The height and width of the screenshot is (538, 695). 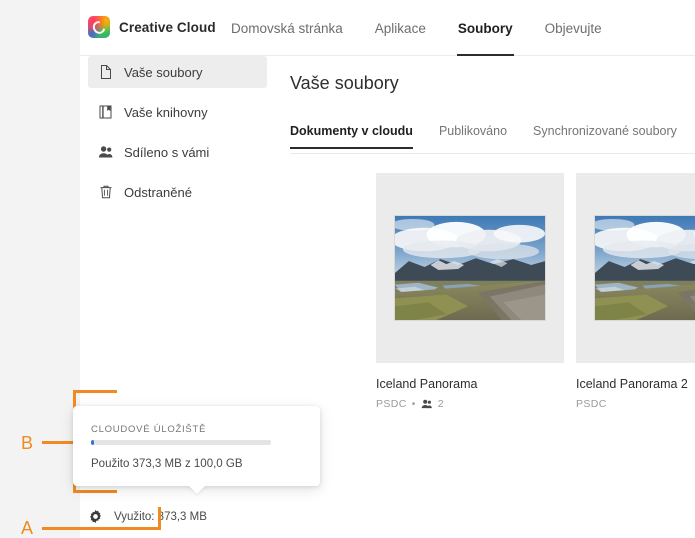 I want to click on sidebar-item-your-files: Vaše soubory, so click(x=177, y=72).